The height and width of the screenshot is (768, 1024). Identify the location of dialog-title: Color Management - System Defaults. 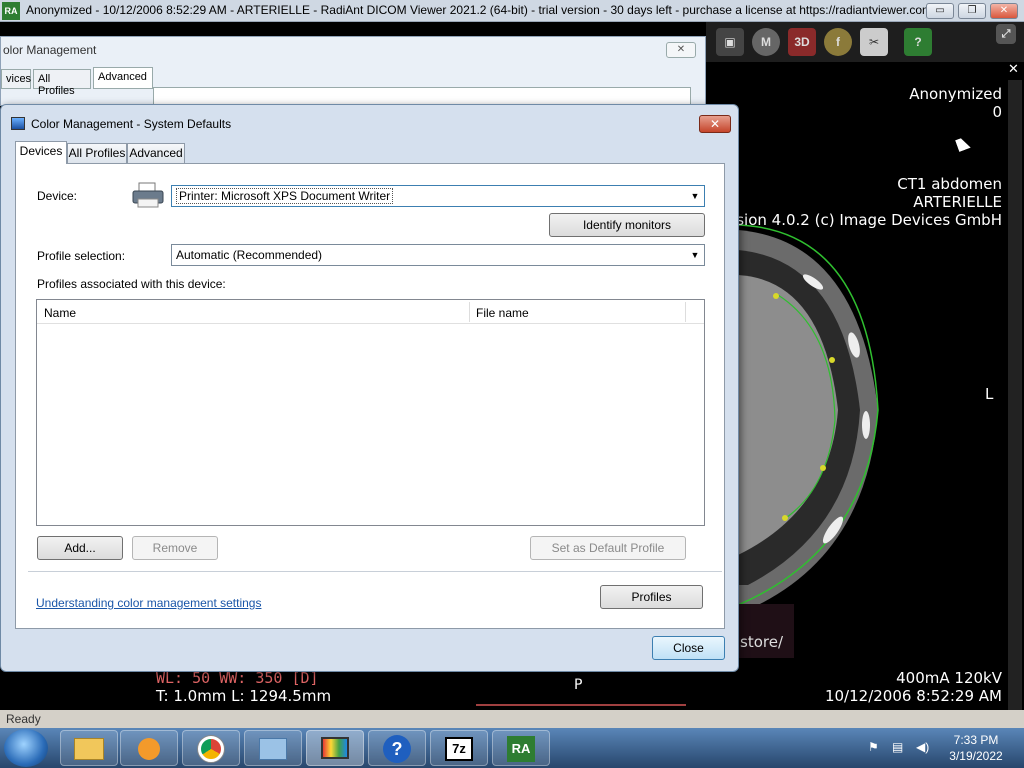
(131, 124).